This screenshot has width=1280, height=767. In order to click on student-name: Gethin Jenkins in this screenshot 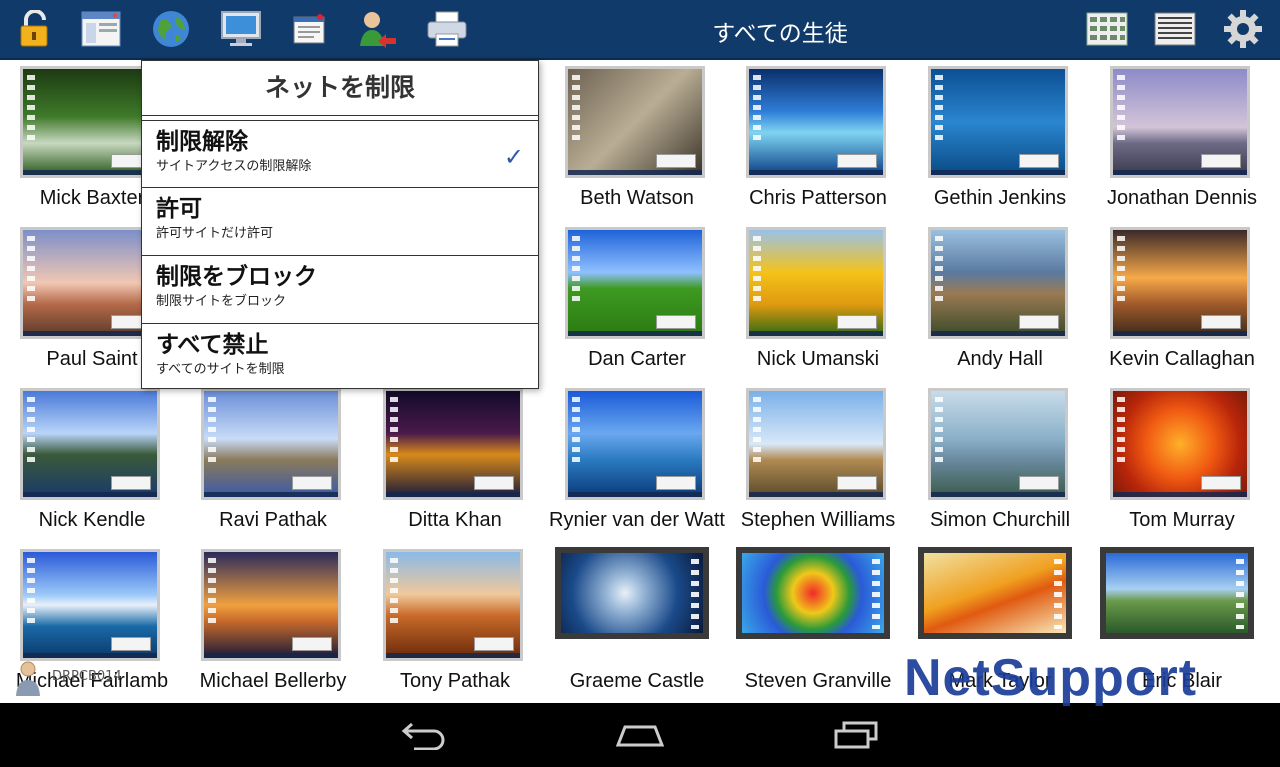, I will do `click(1000, 198)`.